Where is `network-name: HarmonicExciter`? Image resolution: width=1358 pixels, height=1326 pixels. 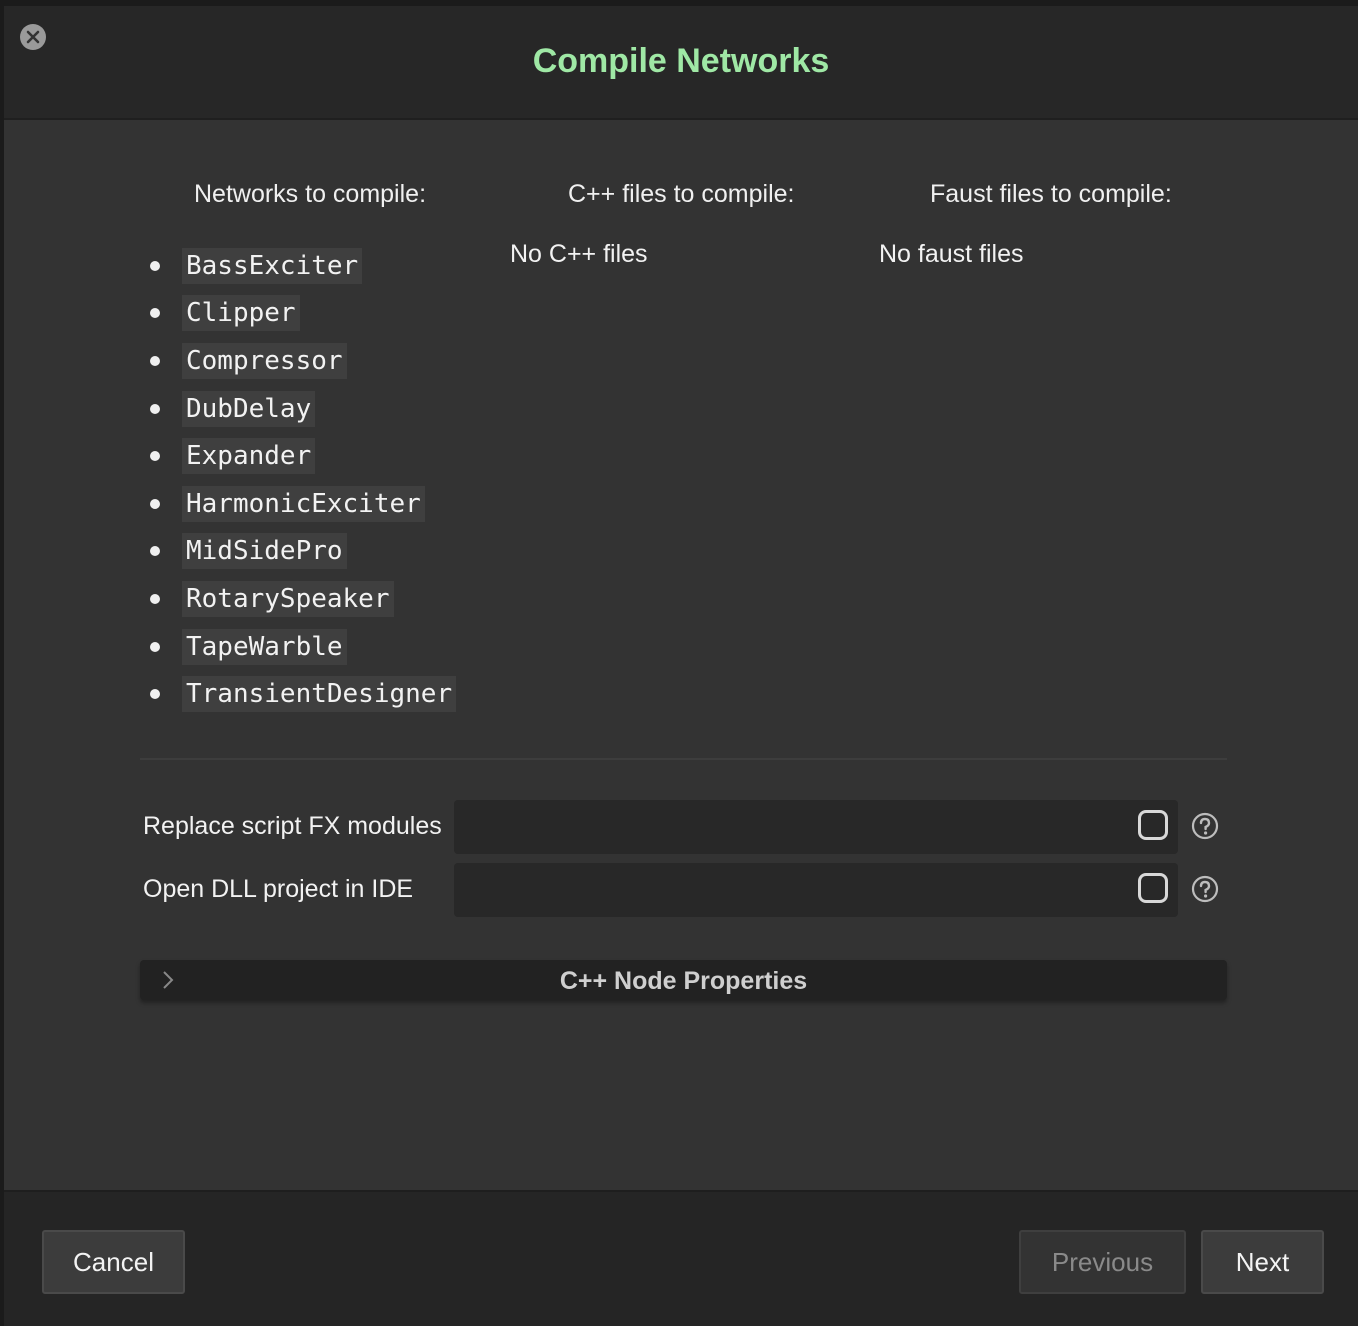
network-name: HarmonicExciter is located at coordinates (303, 503).